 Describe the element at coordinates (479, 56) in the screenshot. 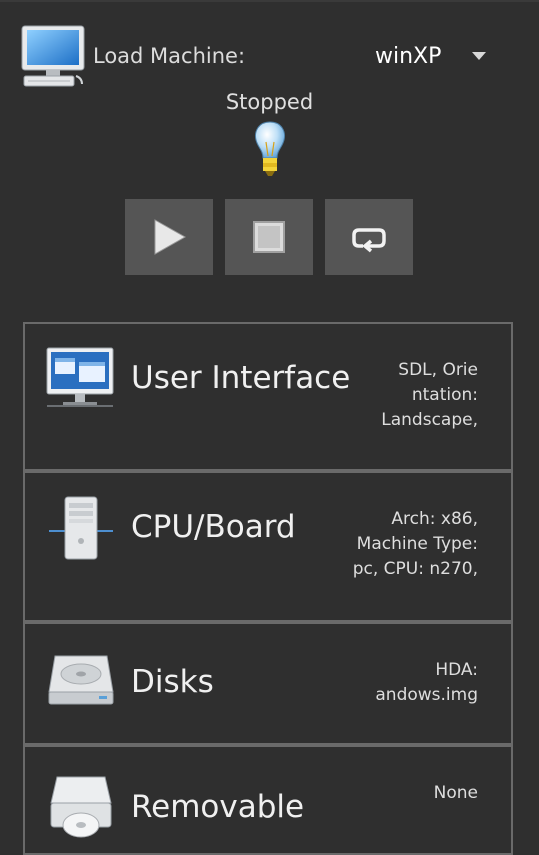

I see `chevron-down-icon` at that location.